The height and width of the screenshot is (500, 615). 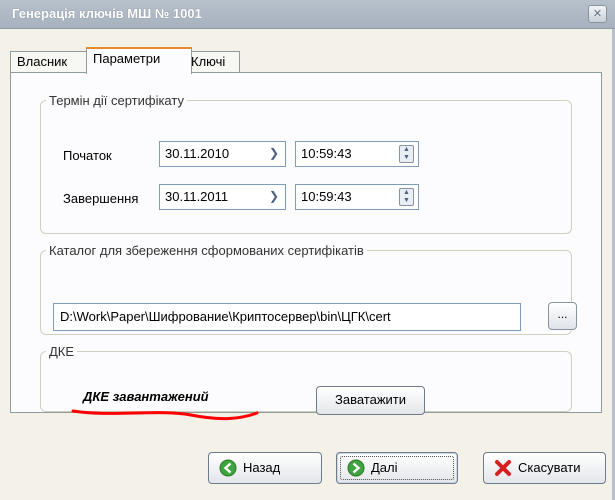 I want to click on arrow-right-icon, so click(x=356, y=468).